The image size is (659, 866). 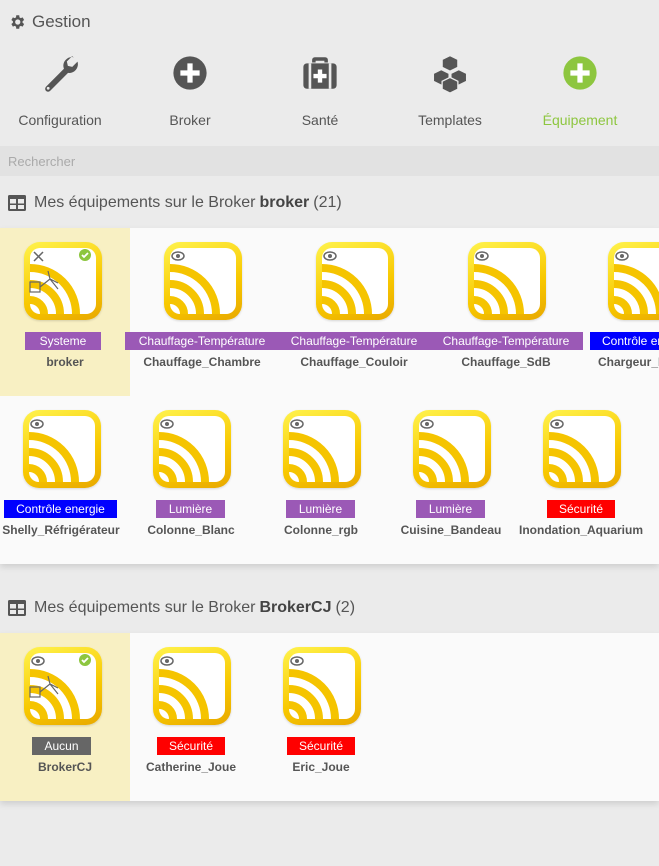 I want to click on medkit-icon, so click(x=320, y=73).